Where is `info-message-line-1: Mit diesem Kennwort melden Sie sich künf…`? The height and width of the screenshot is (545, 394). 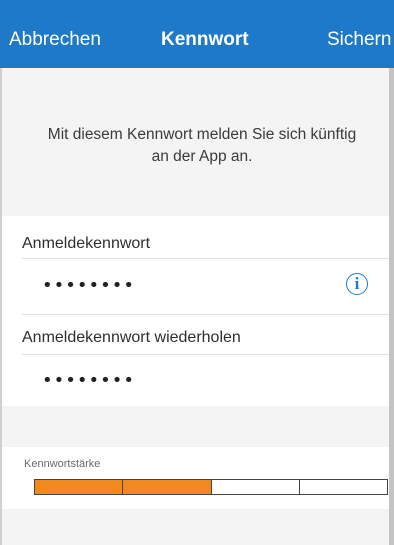 info-message-line-1: Mit diesem Kennwort melden Sie sich künf… is located at coordinates (202, 134).